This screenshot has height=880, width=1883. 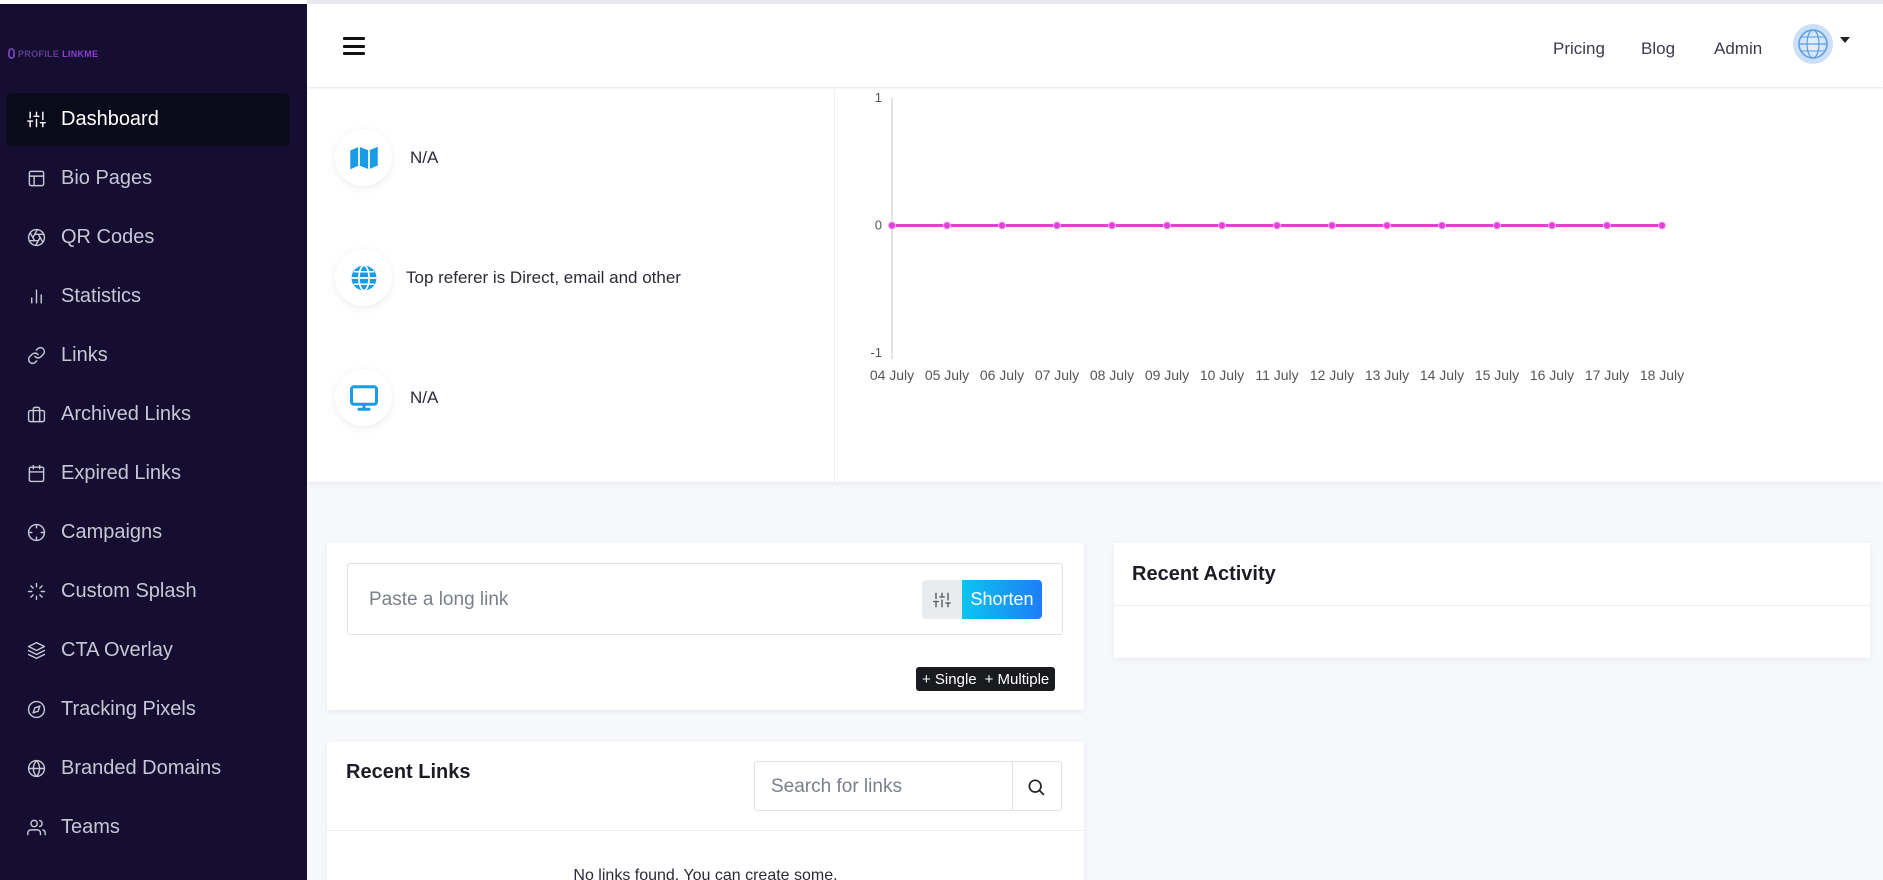 What do you see at coordinates (1017, 679) in the screenshot?
I see `multiple-mode-button: + Multiple` at bounding box center [1017, 679].